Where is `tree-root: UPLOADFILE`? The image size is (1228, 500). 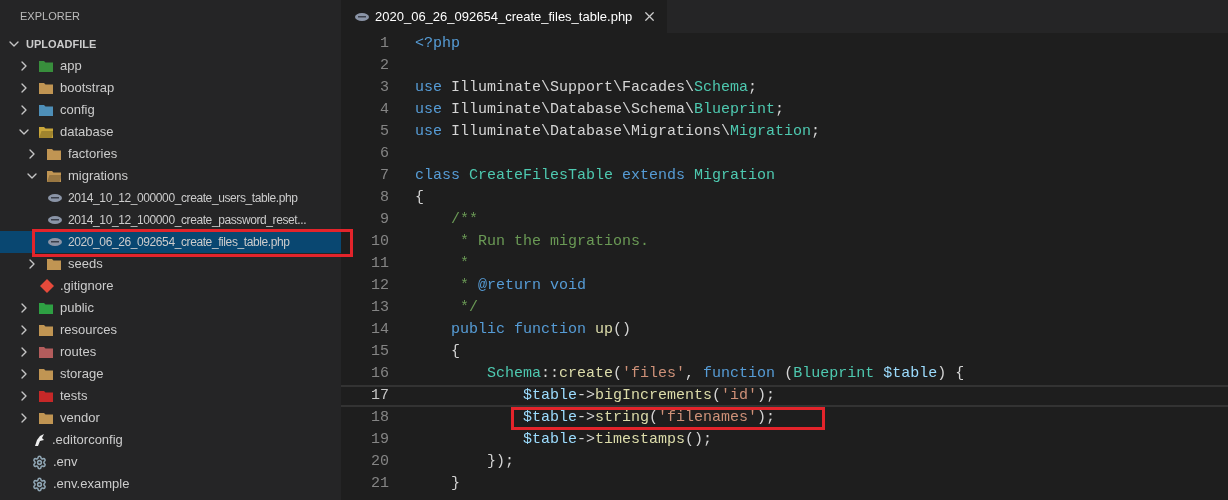 tree-root: UPLOADFILE is located at coordinates (170, 44).